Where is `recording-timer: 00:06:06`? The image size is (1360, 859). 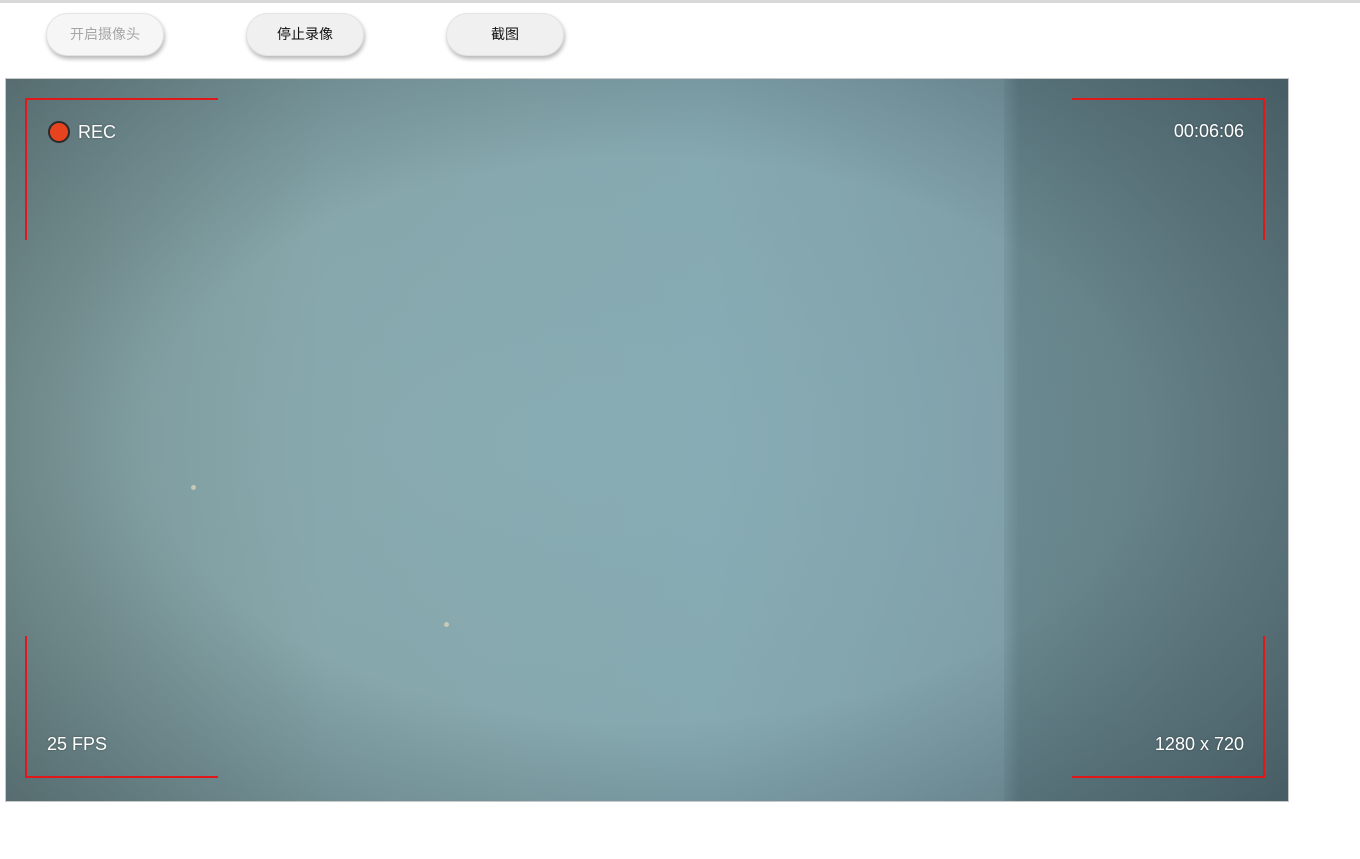 recording-timer: 00:06:06 is located at coordinates (1208, 131).